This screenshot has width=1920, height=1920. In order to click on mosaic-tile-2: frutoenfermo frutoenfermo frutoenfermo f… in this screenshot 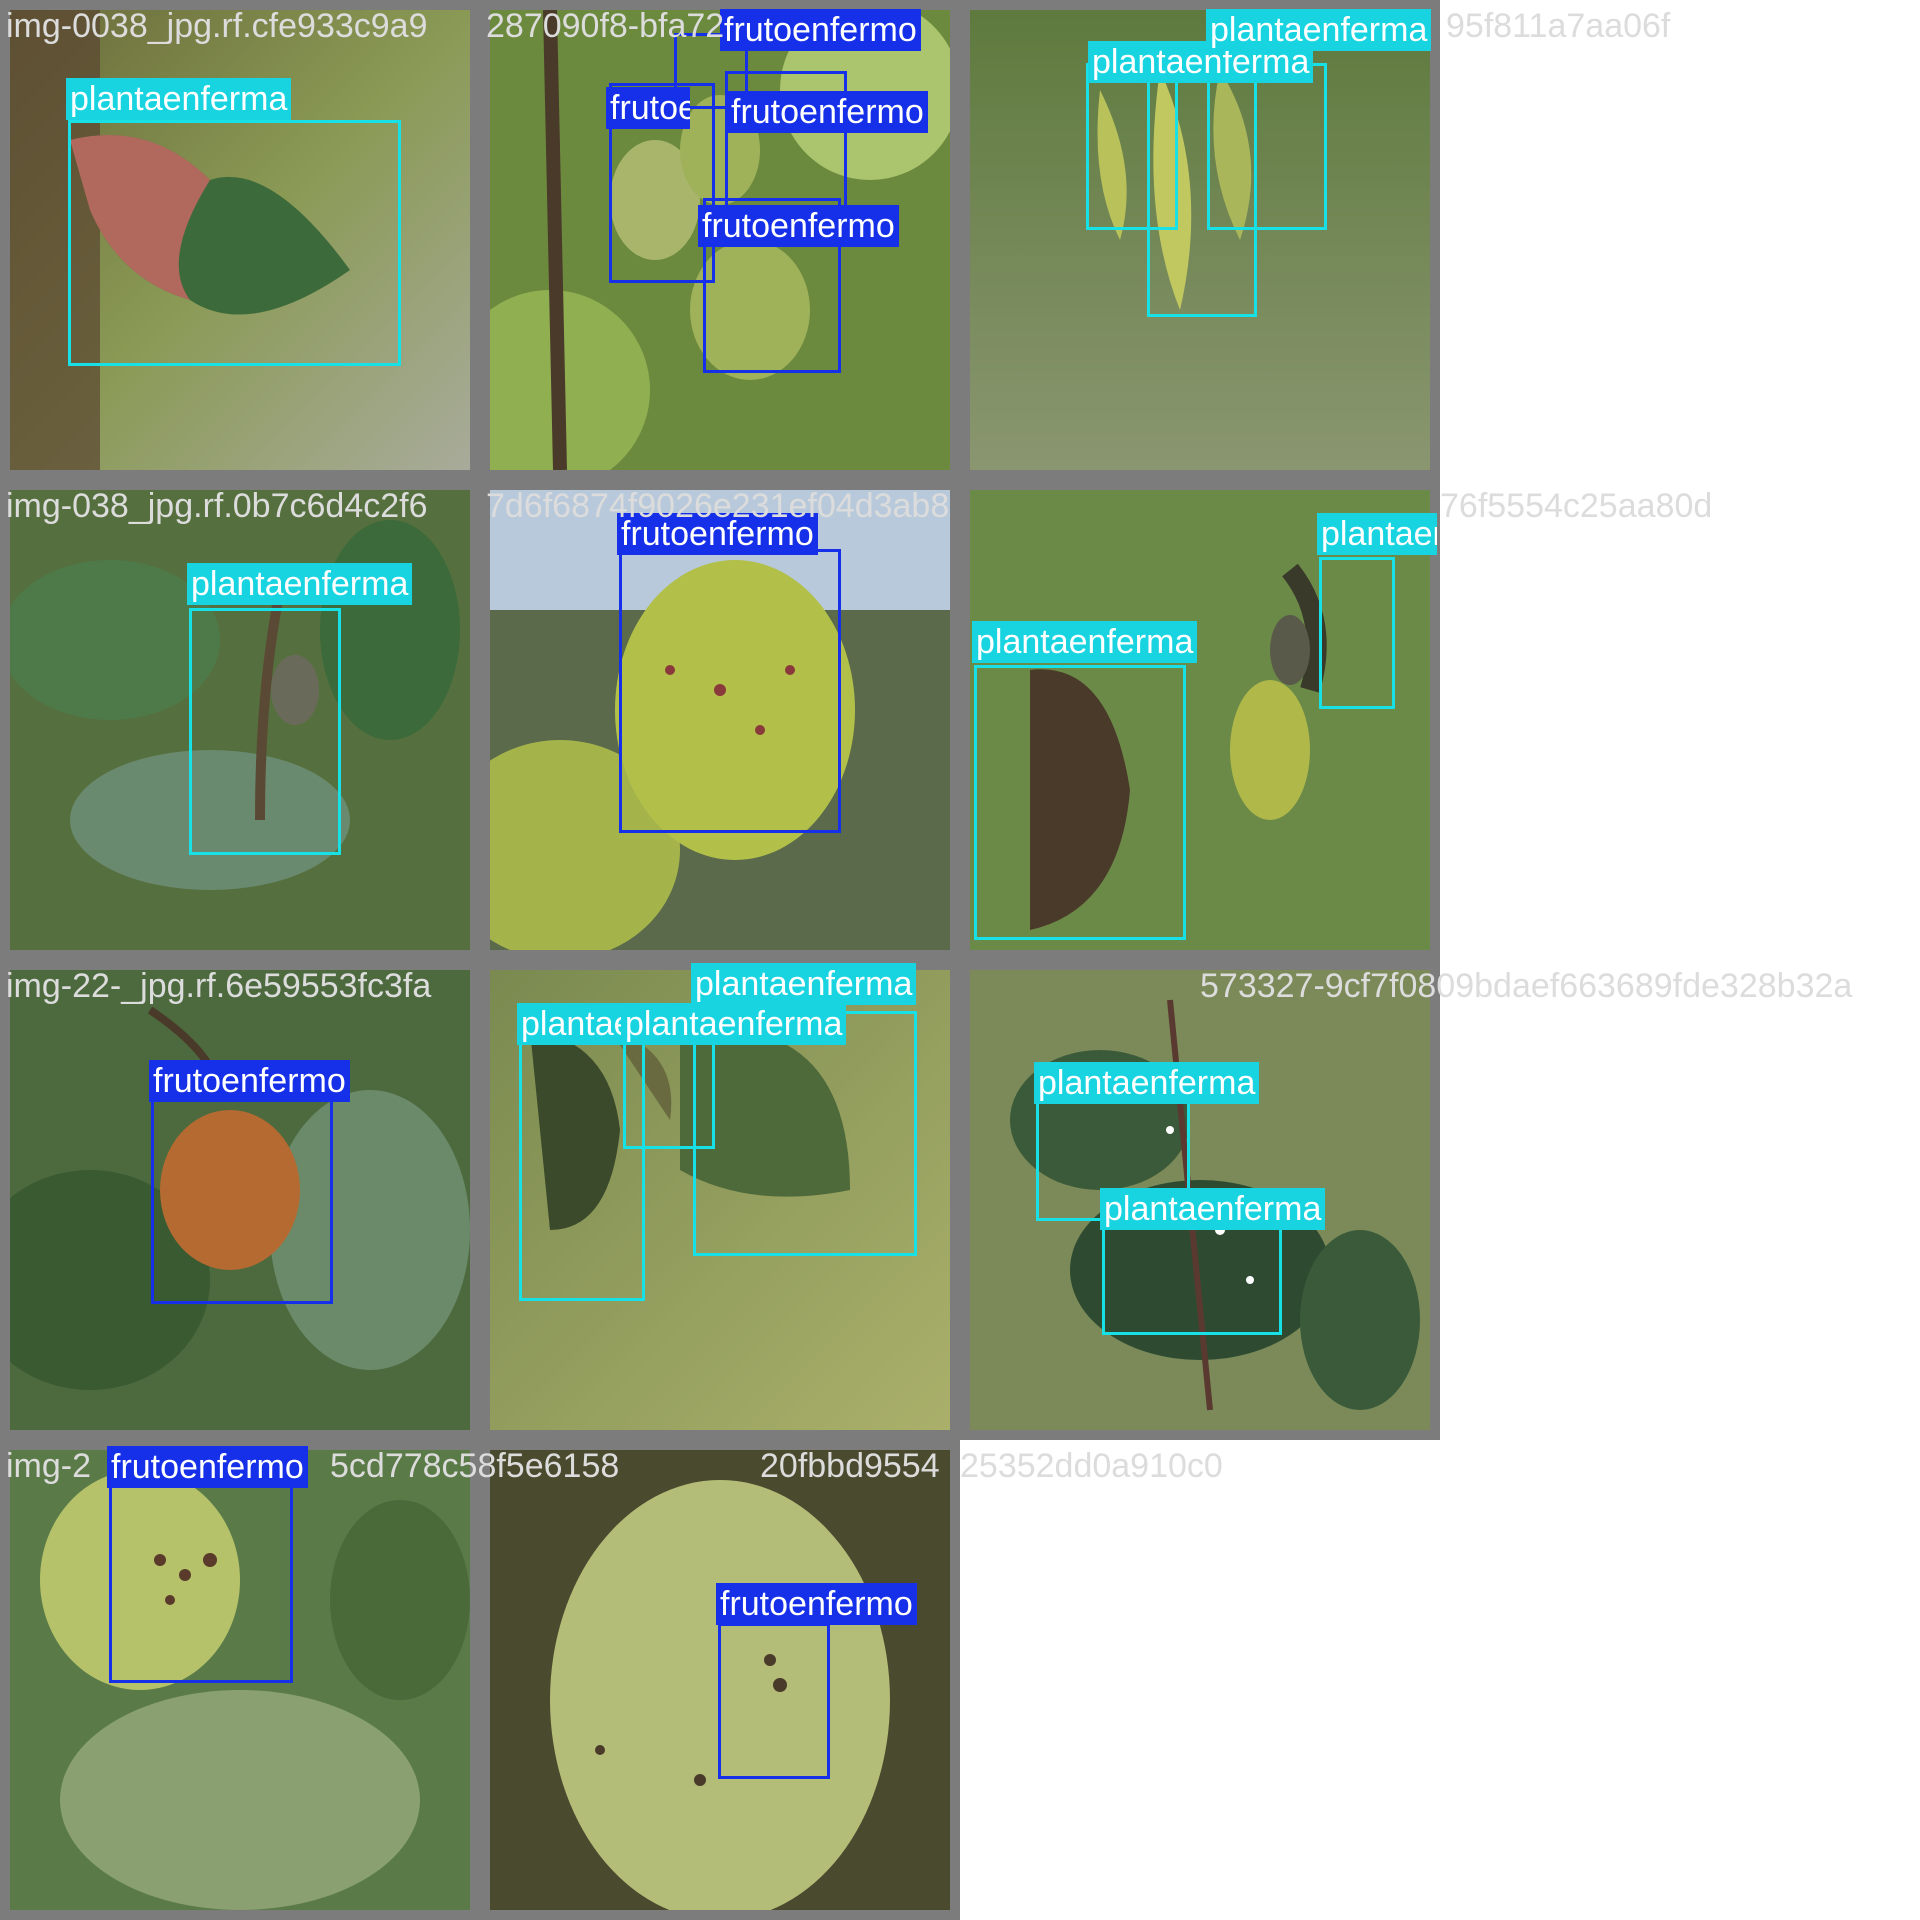, I will do `click(720, 240)`.